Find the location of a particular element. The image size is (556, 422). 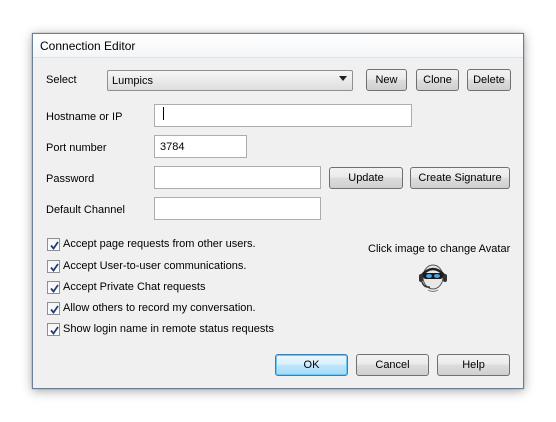

password-label: Password is located at coordinates (70, 179).